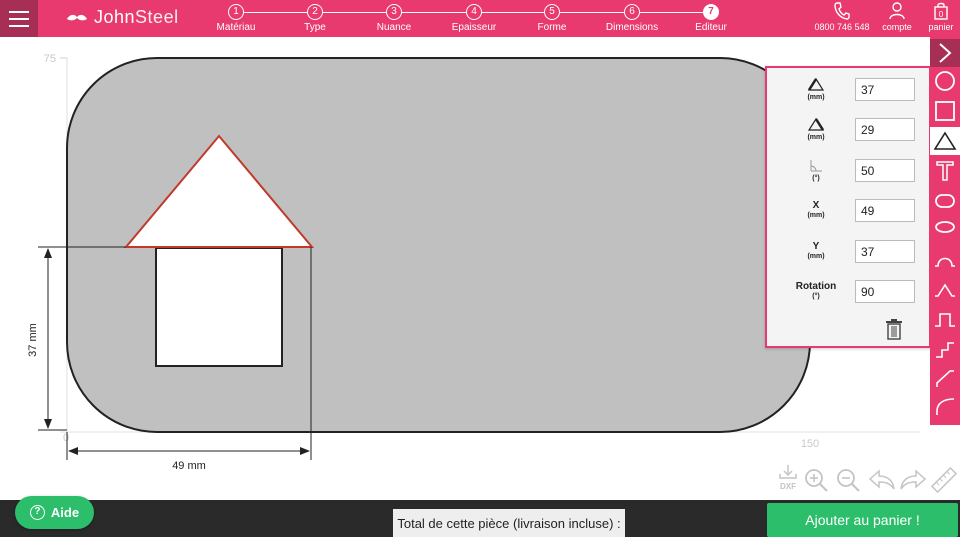 The width and height of the screenshot is (960, 537). I want to click on cart-count: 0, so click(941, 14).